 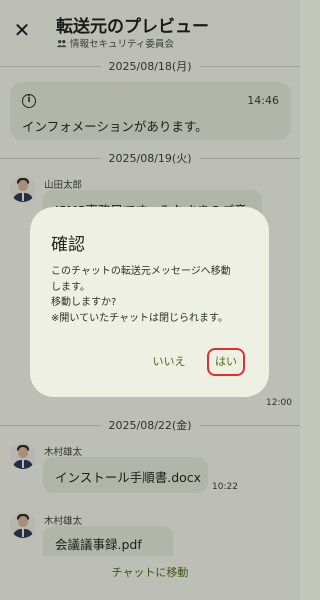 I want to click on dialog-title: 確認, so click(x=68, y=245).